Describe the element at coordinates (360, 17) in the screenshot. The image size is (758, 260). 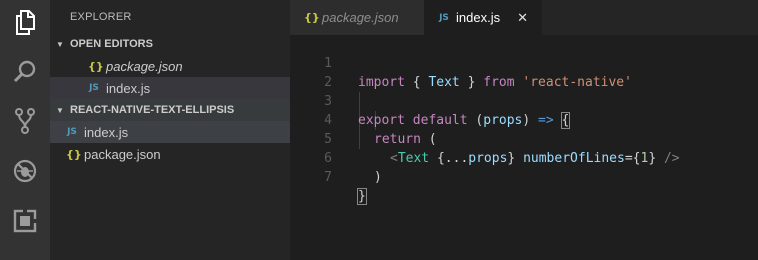
I see `tab-label: package.json` at that location.